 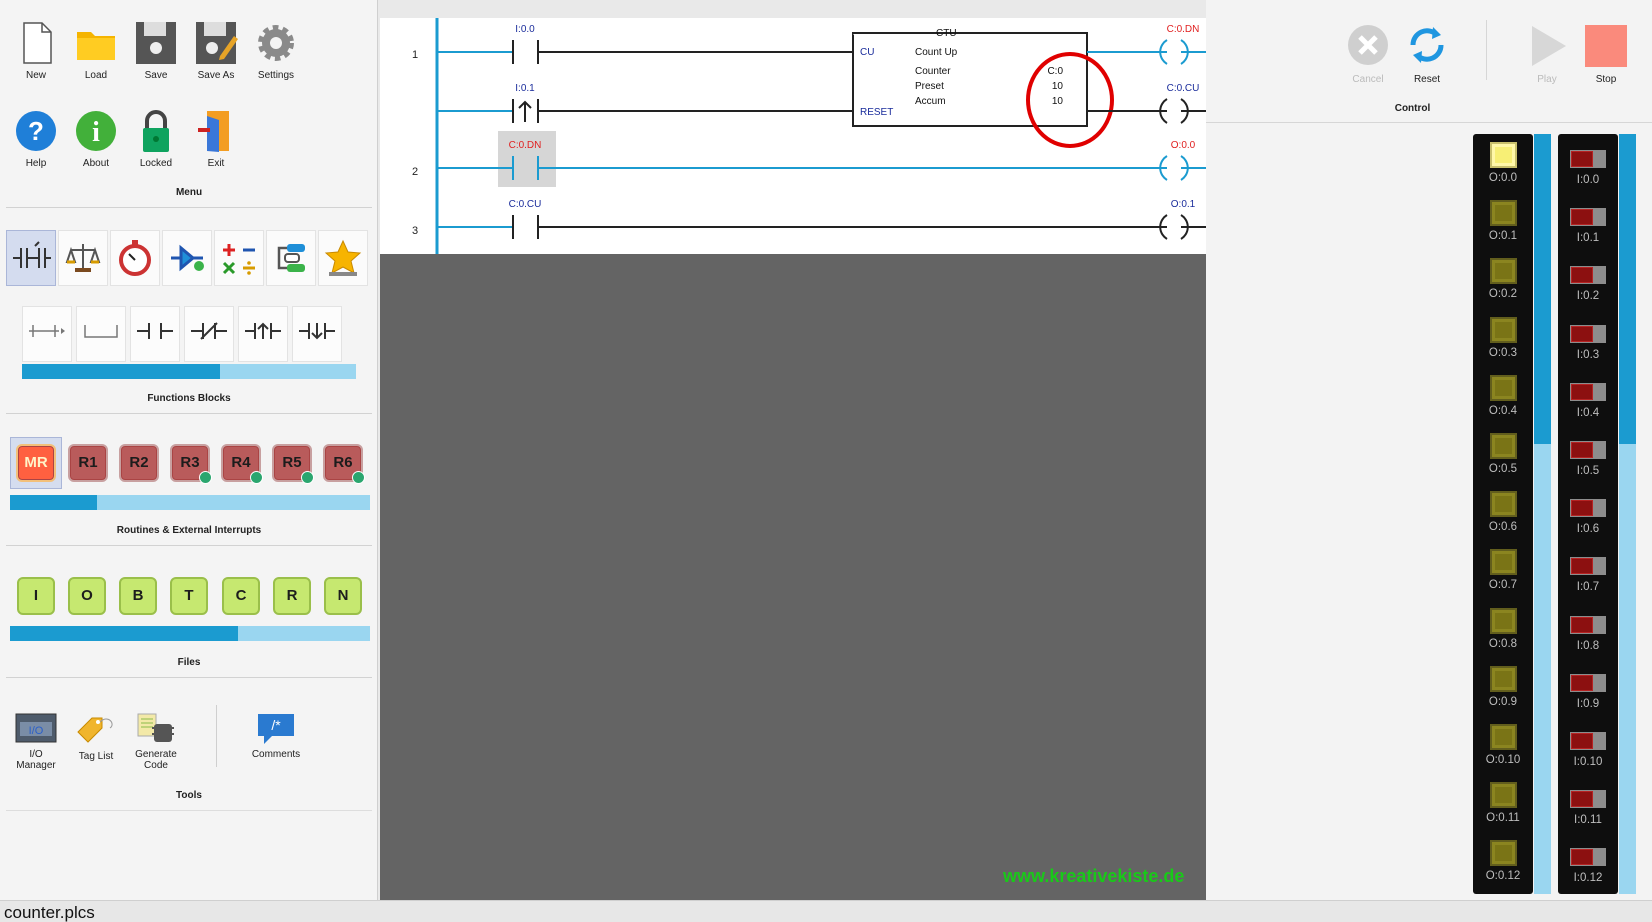 I want to click on routine-r6-button: R6, so click(x=344, y=464).